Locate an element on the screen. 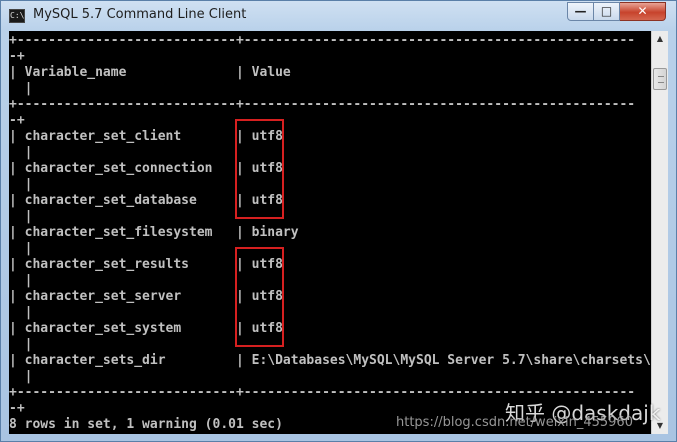  highlight-box-utf8-top is located at coordinates (259, 169).